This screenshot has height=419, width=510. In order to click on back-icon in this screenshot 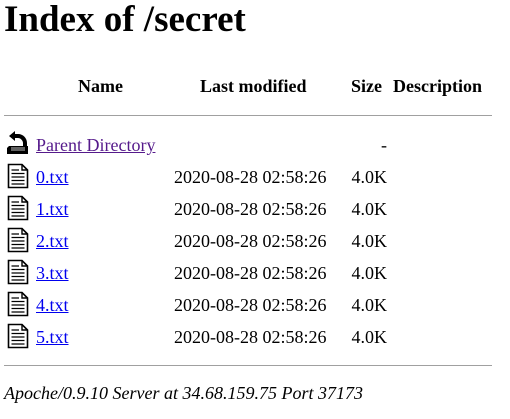, I will do `click(18, 144)`.